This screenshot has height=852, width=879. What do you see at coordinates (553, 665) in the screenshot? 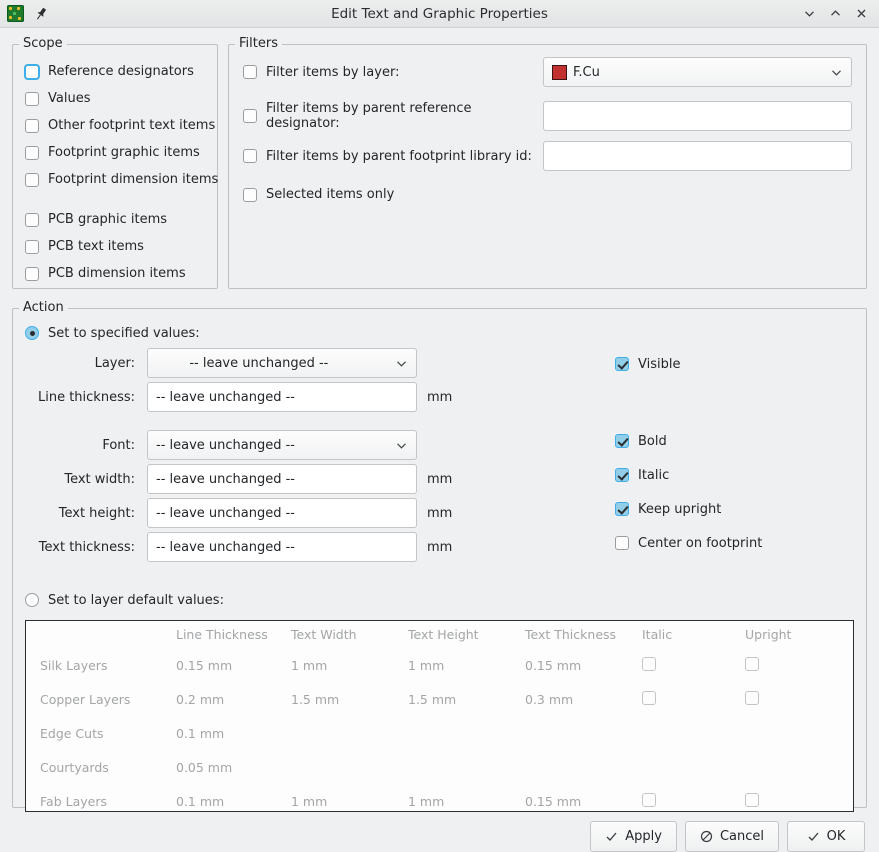
I see `cell-text-thickness: 0.15 mm` at bounding box center [553, 665].